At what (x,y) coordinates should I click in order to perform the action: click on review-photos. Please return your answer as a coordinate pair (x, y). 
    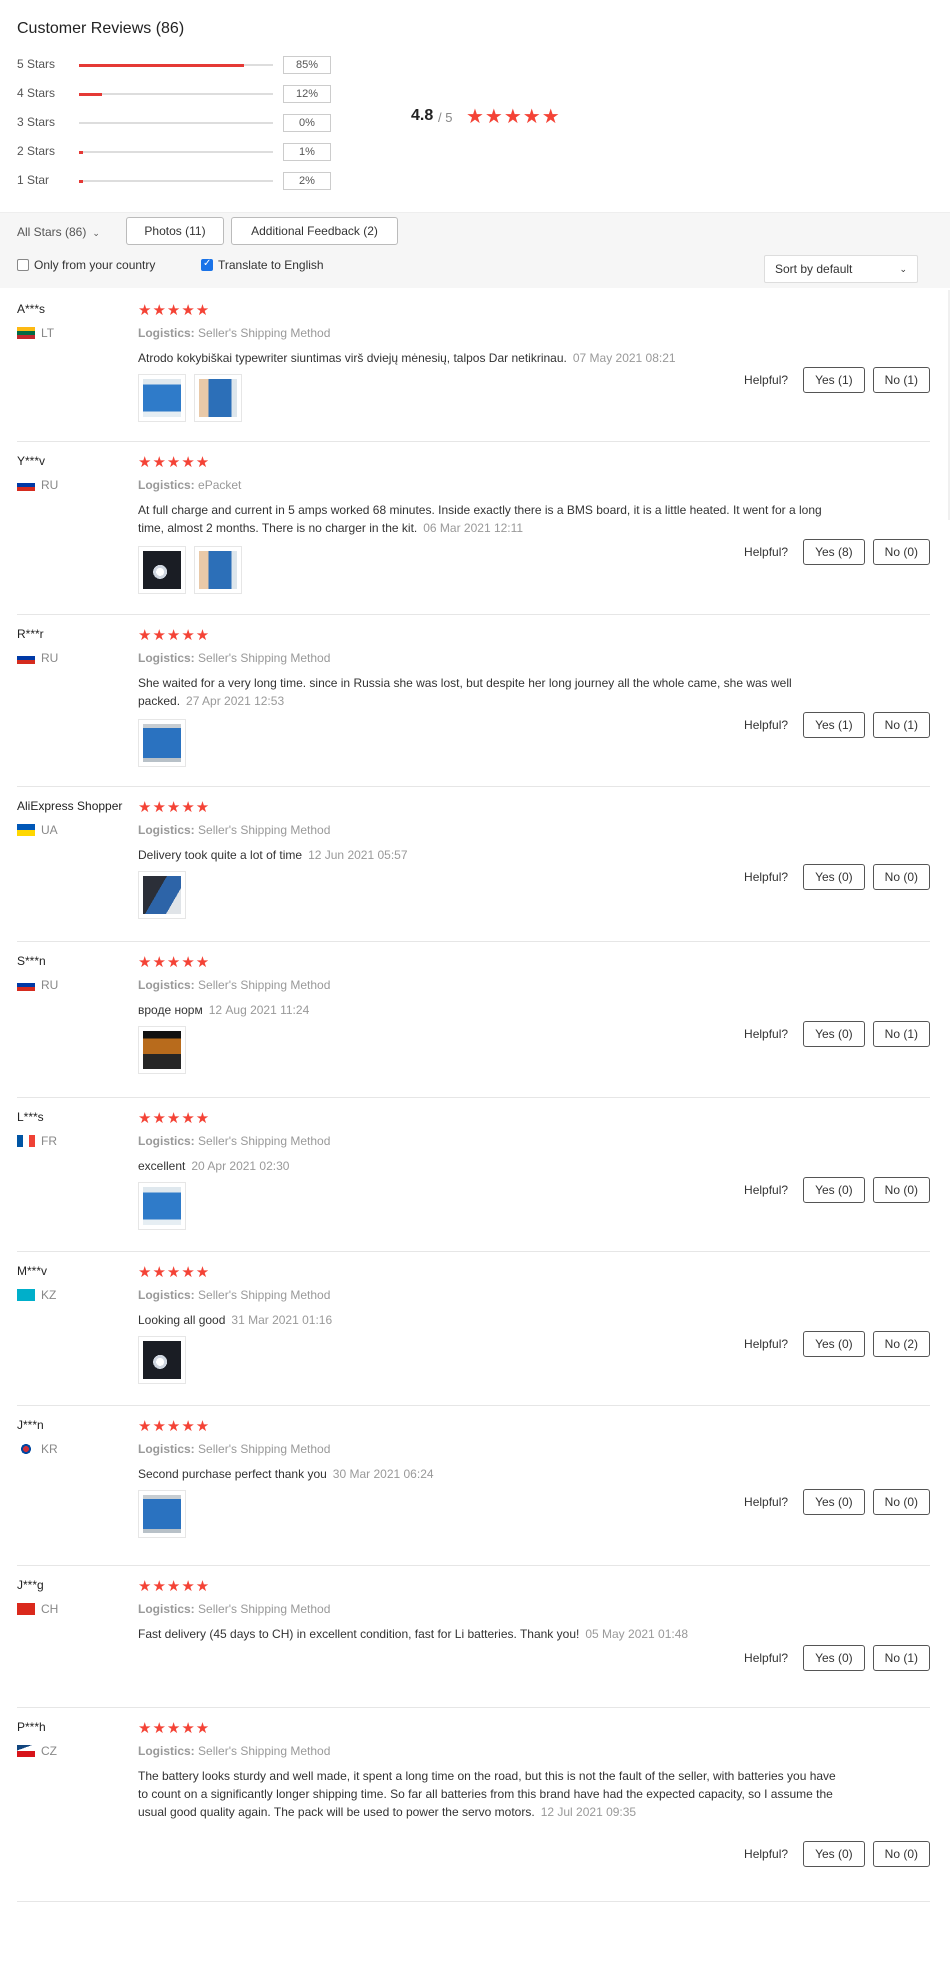
    Looking at the image, I should click on (162, 1050).